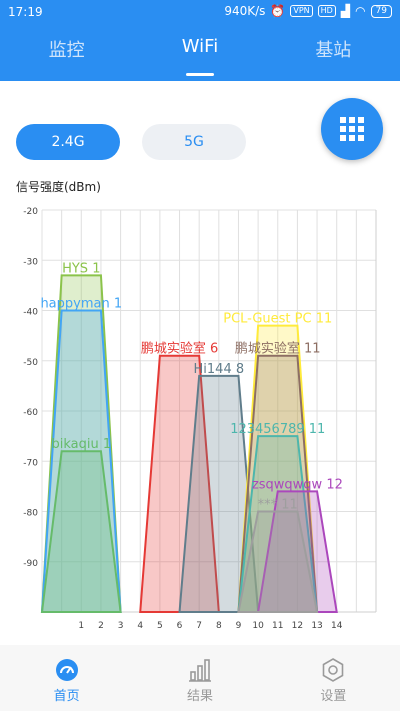 The width and height of the screenshot is (400, 711). Describe the element at coordinates (199, 696) in the screenshot. I see `nav-results-label: 结果` at that location.